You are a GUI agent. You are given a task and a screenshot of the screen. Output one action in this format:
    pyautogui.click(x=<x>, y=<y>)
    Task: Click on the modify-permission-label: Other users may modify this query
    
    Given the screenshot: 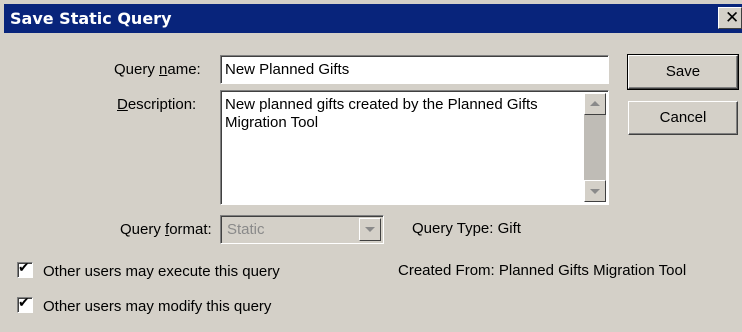 What is the action you would take?
    pyautogui.click(x=157, y=306)
    